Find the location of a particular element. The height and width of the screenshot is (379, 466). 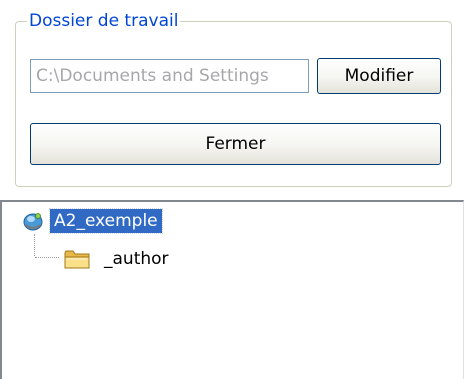

tree-node-child: _author is located at coordinates (118, 259).